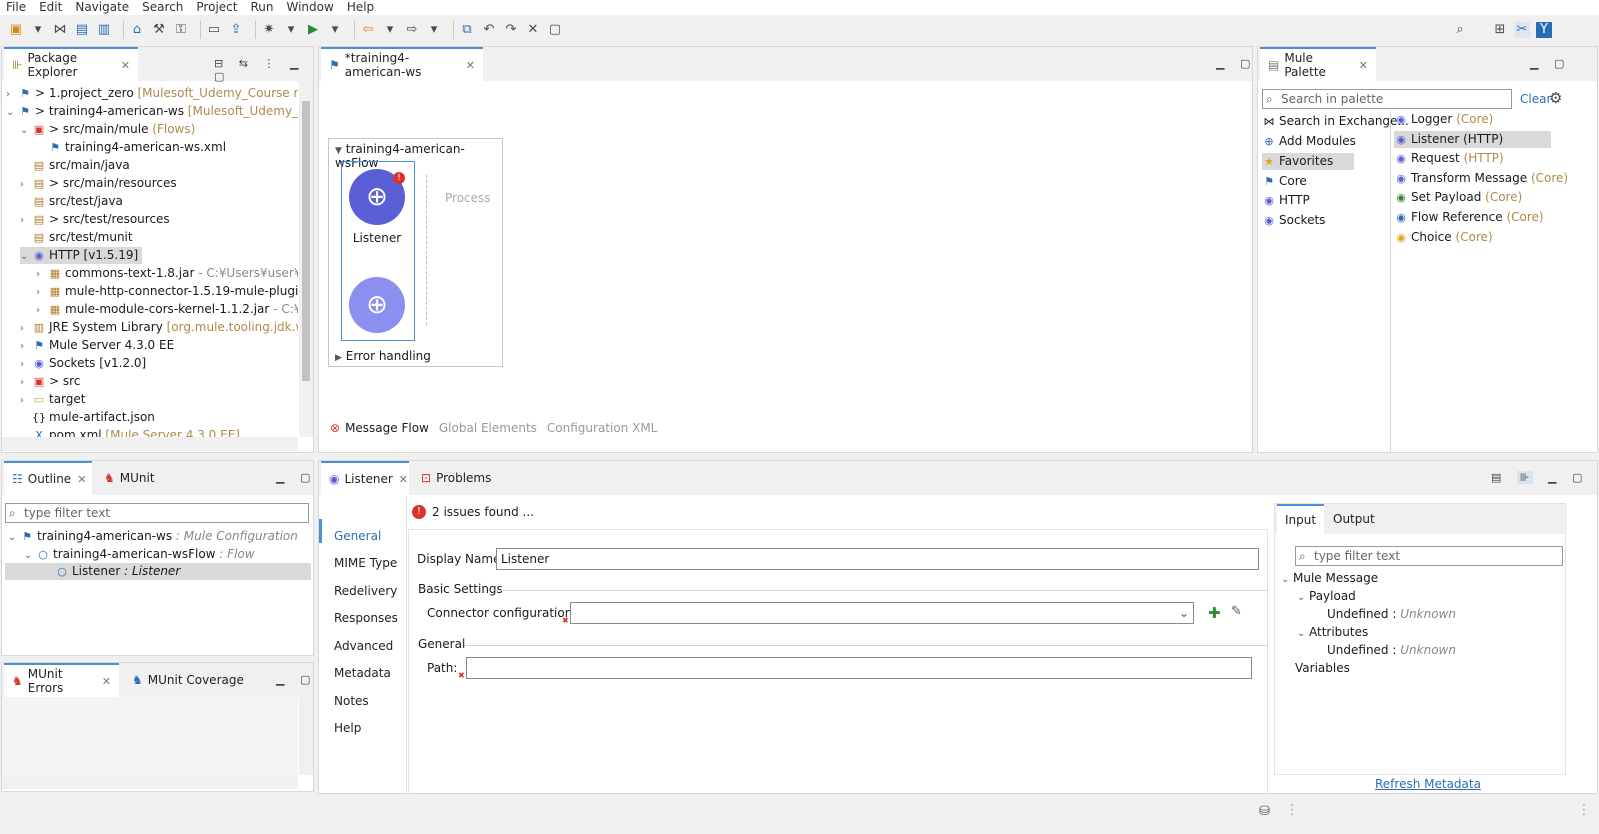 This screenshot has width=1599, height=834. What do you see at coordinates (1318, 64) in the screenshot?
I see `tab-mule-palette: ▤ Mule Palette ✕` at bounding box center [1318, 64].